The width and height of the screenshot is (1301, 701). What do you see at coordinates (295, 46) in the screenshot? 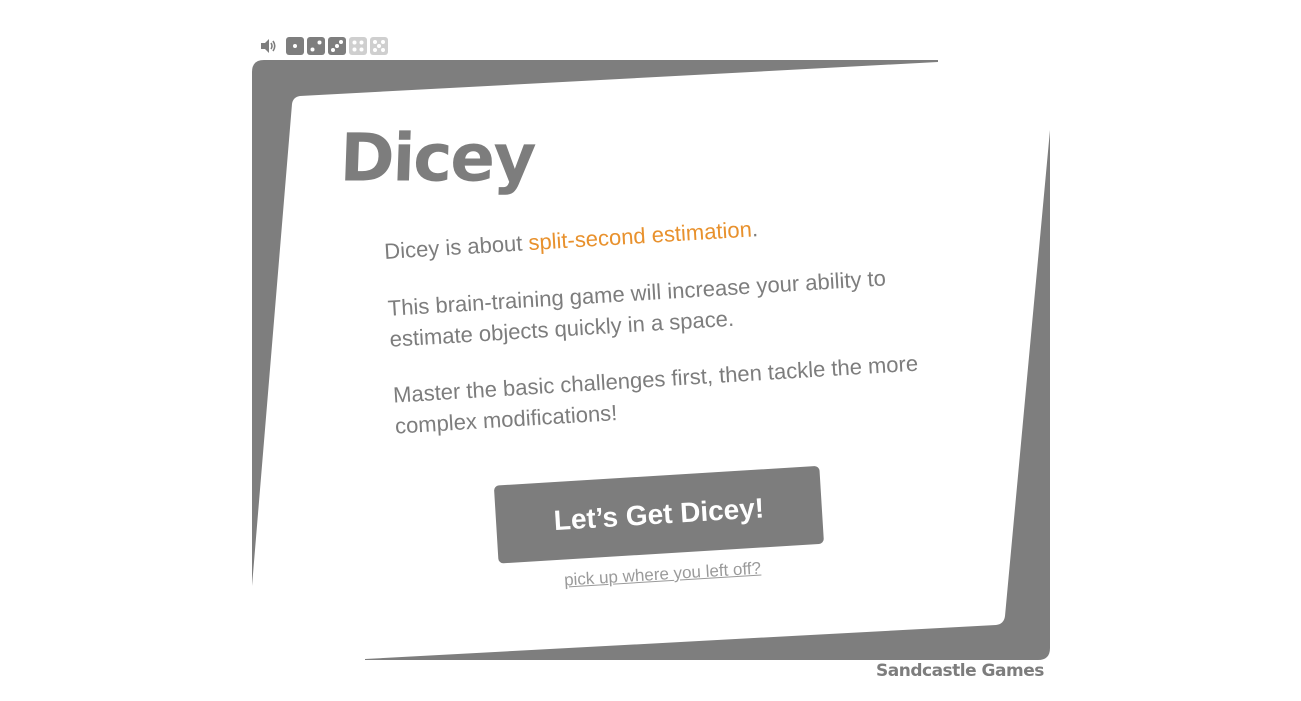
I see `die-level-1-icon` at bounding box center [295, 46].